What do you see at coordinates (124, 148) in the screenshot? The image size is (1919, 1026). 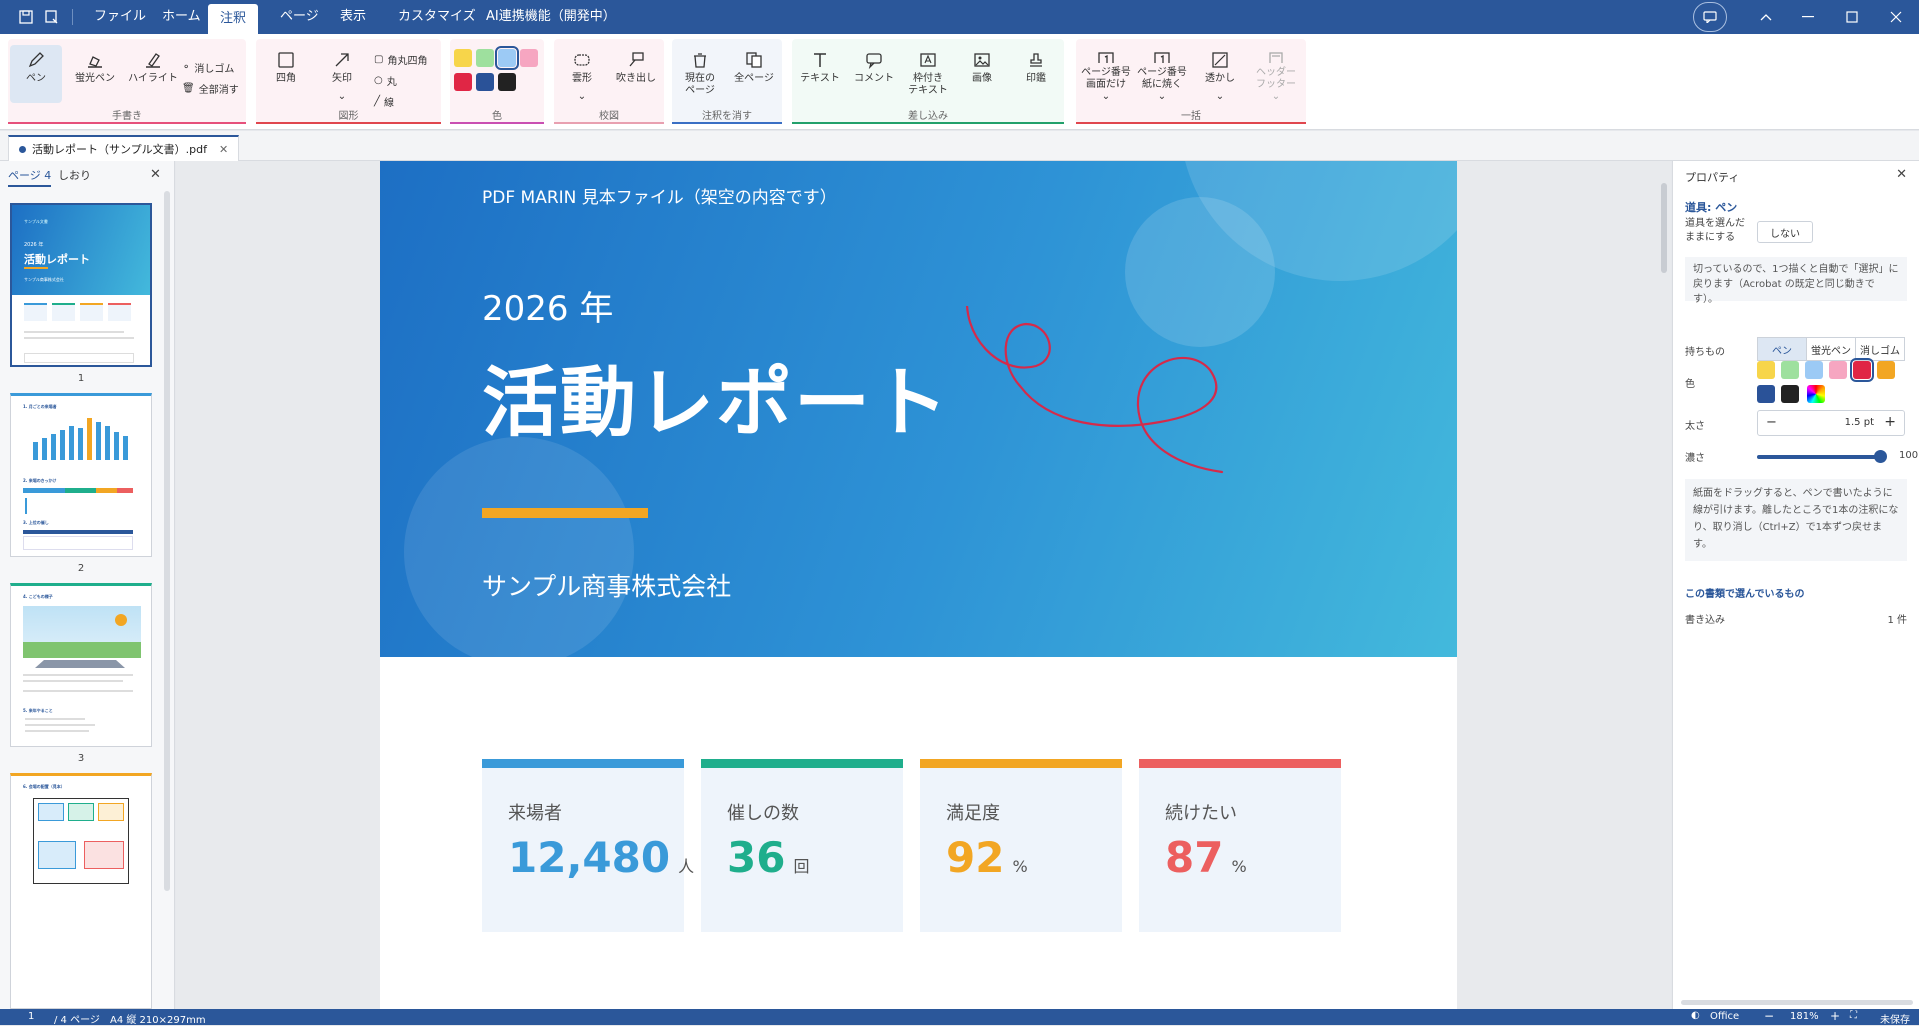 I see `document-tab: 活動レポート（サンプル文書）.pdf ✕` at bounding box center [124, 148].